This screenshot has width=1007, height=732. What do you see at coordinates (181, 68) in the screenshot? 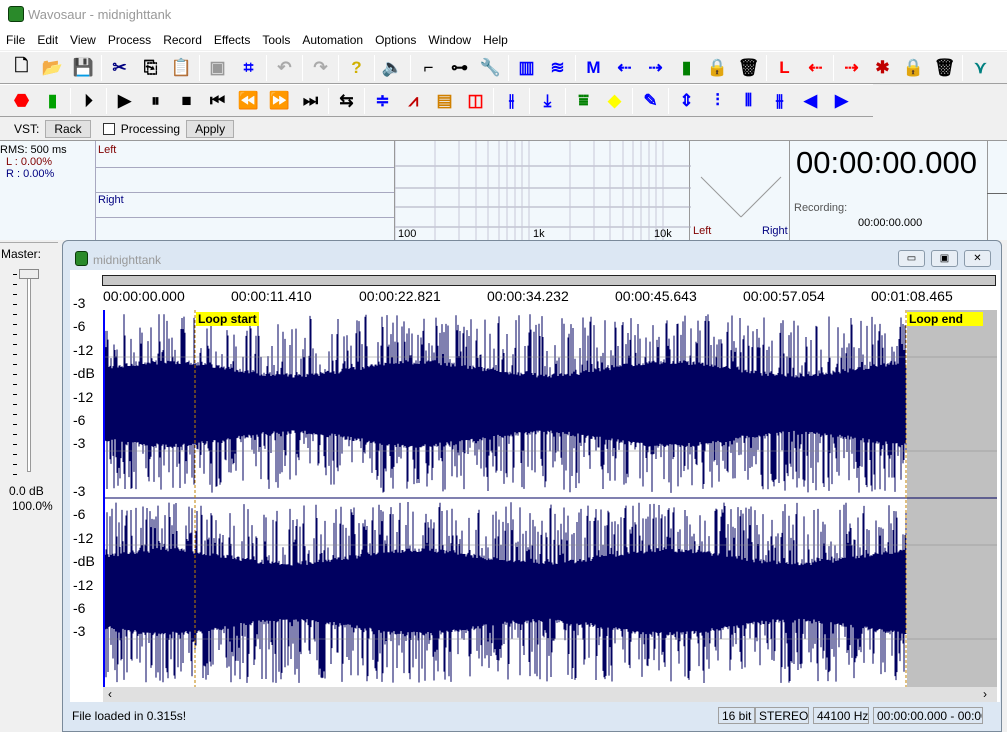
I see `paste-icon: 📋` at bounding box center [181, 68].